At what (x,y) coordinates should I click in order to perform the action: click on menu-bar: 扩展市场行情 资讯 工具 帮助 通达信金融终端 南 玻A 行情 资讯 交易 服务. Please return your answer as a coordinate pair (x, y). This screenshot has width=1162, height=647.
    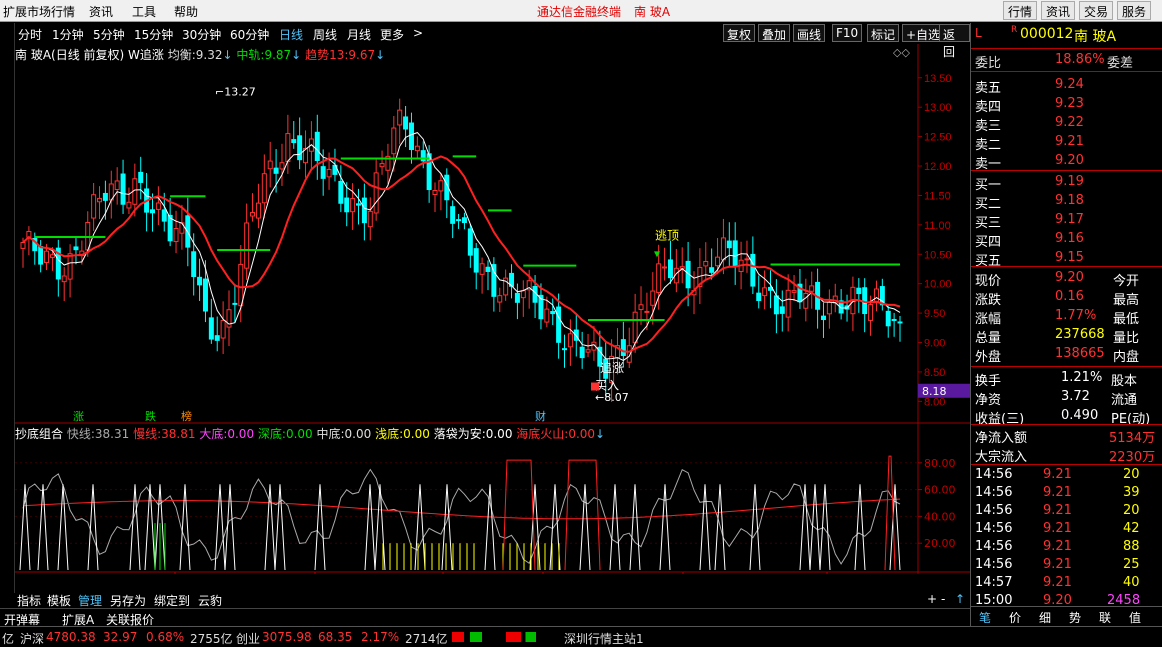
    Looking at the image, I should click on (581, 11).